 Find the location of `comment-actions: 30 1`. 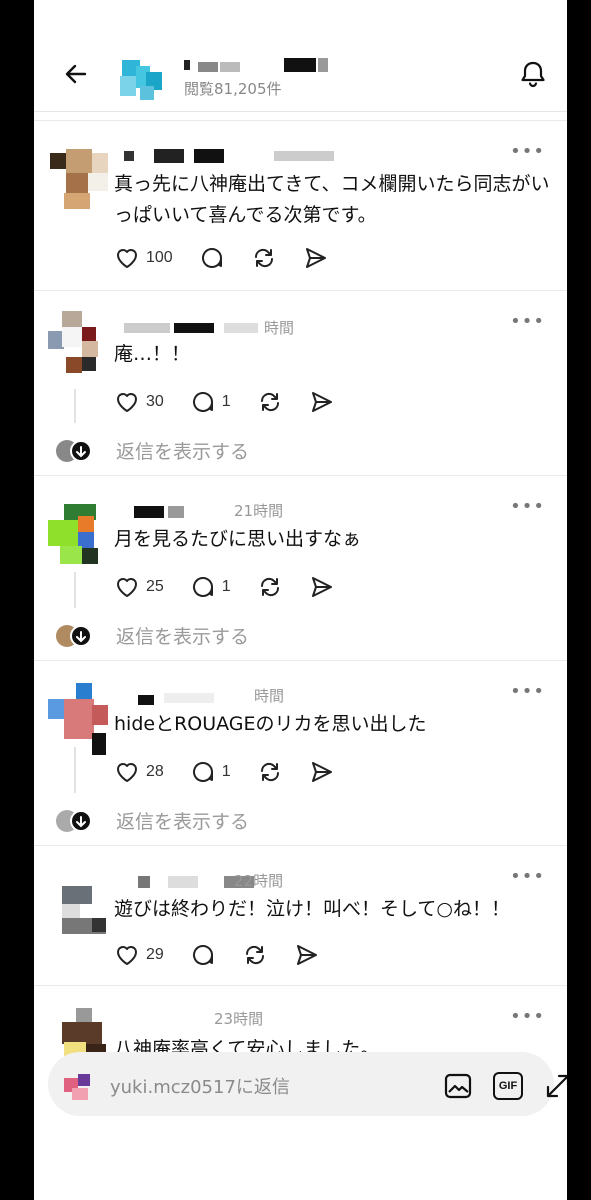

comment-actions: 30 1 is located at coordinates (237, 402).